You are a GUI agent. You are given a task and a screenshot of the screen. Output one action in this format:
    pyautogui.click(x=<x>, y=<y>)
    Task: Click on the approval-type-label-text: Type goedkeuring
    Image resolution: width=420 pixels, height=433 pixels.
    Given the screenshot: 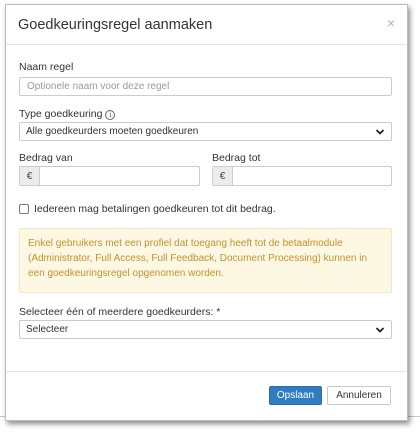 What is the action you would take?
    pyautogui.click(x=61, y=114)
    